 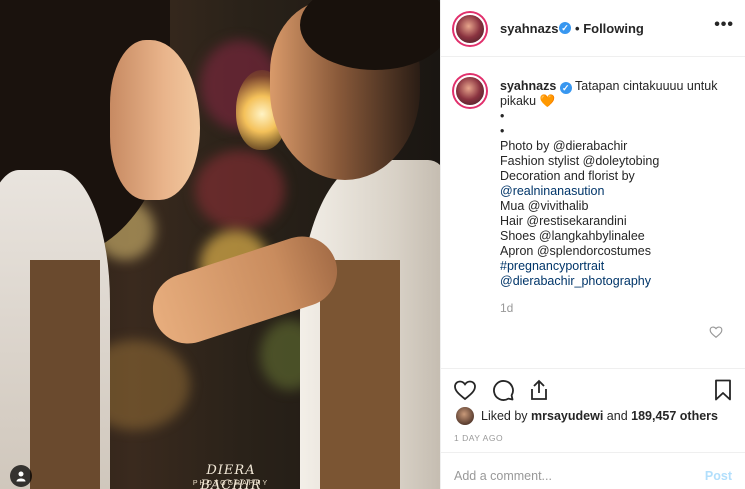 What do you see at coordinates (617, 416) in the screenshot?
I see `likes-connector: and` at bounding box center [617, 416].